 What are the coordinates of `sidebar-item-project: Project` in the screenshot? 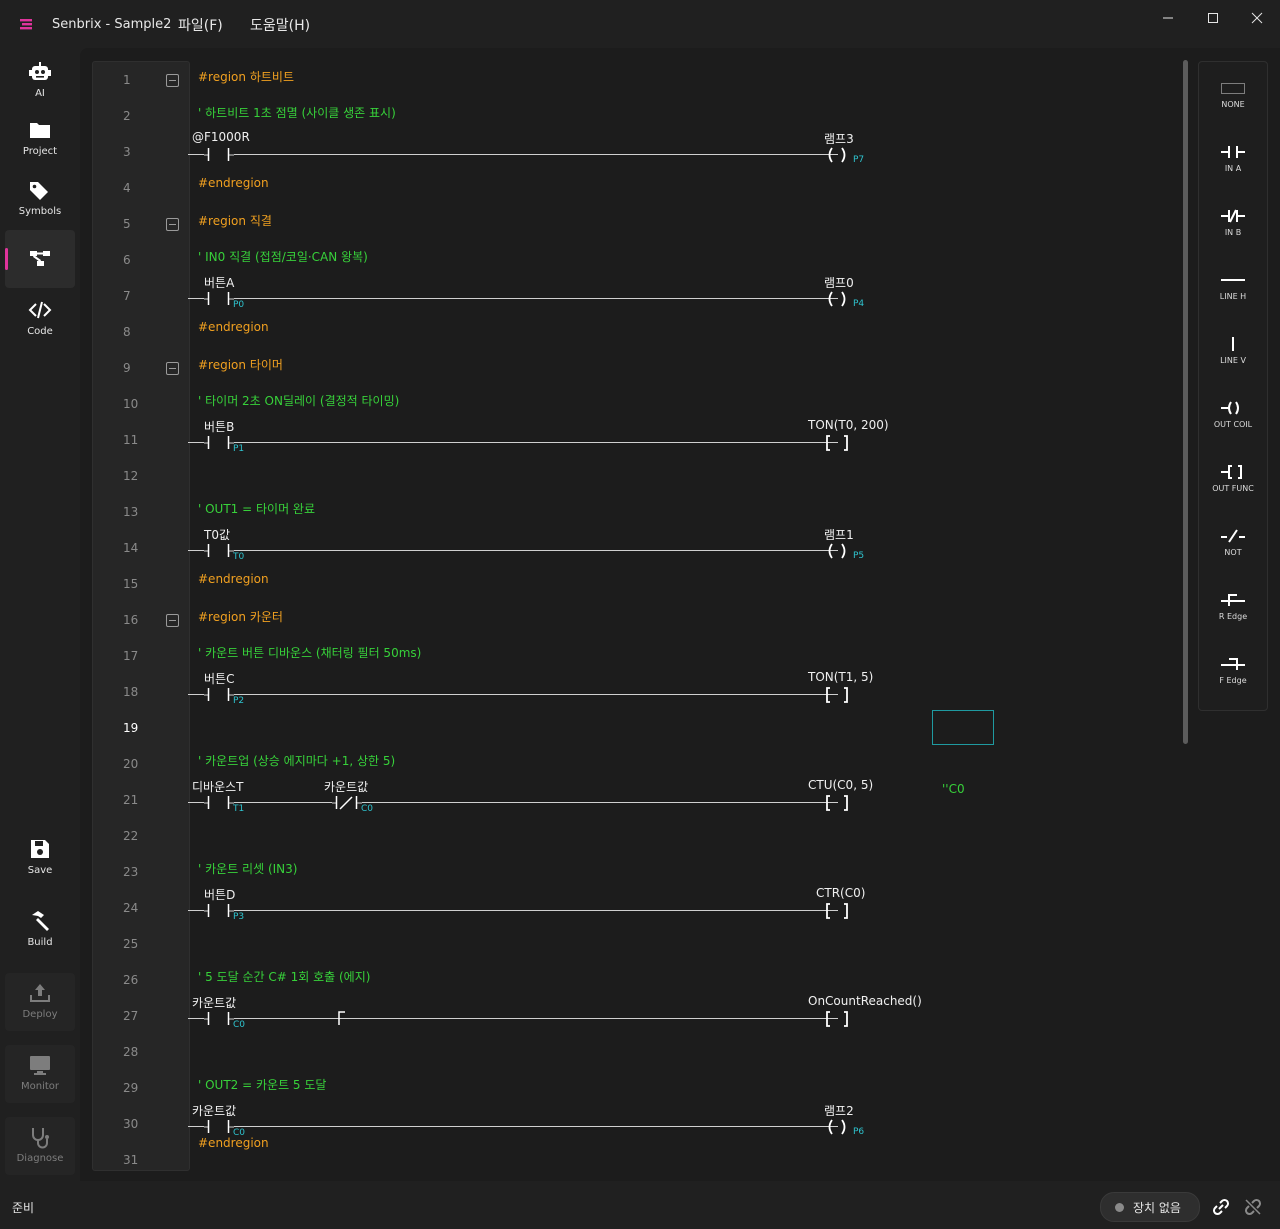 It's located at (40, 139).